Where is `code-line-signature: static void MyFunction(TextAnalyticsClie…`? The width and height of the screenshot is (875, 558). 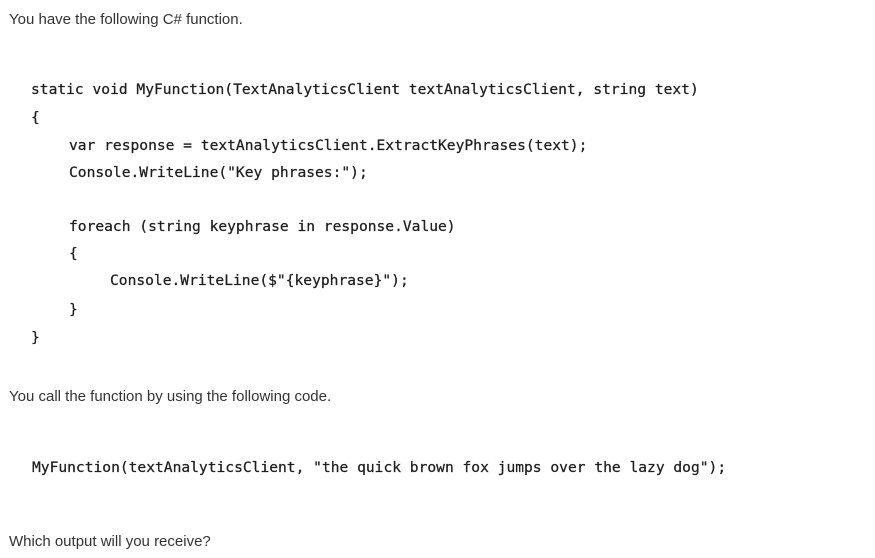 code-line-signature: static void MyFunction(TextAnalyticsClie… is located at coordinates (365, 89).